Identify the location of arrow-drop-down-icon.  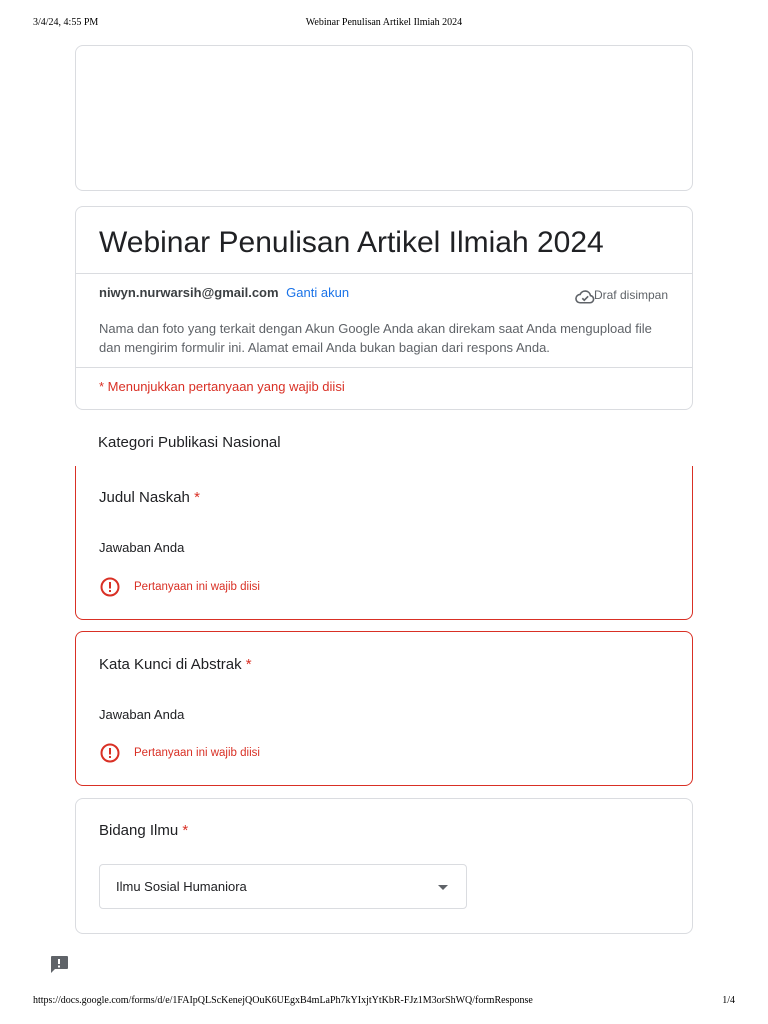
(443, 887).